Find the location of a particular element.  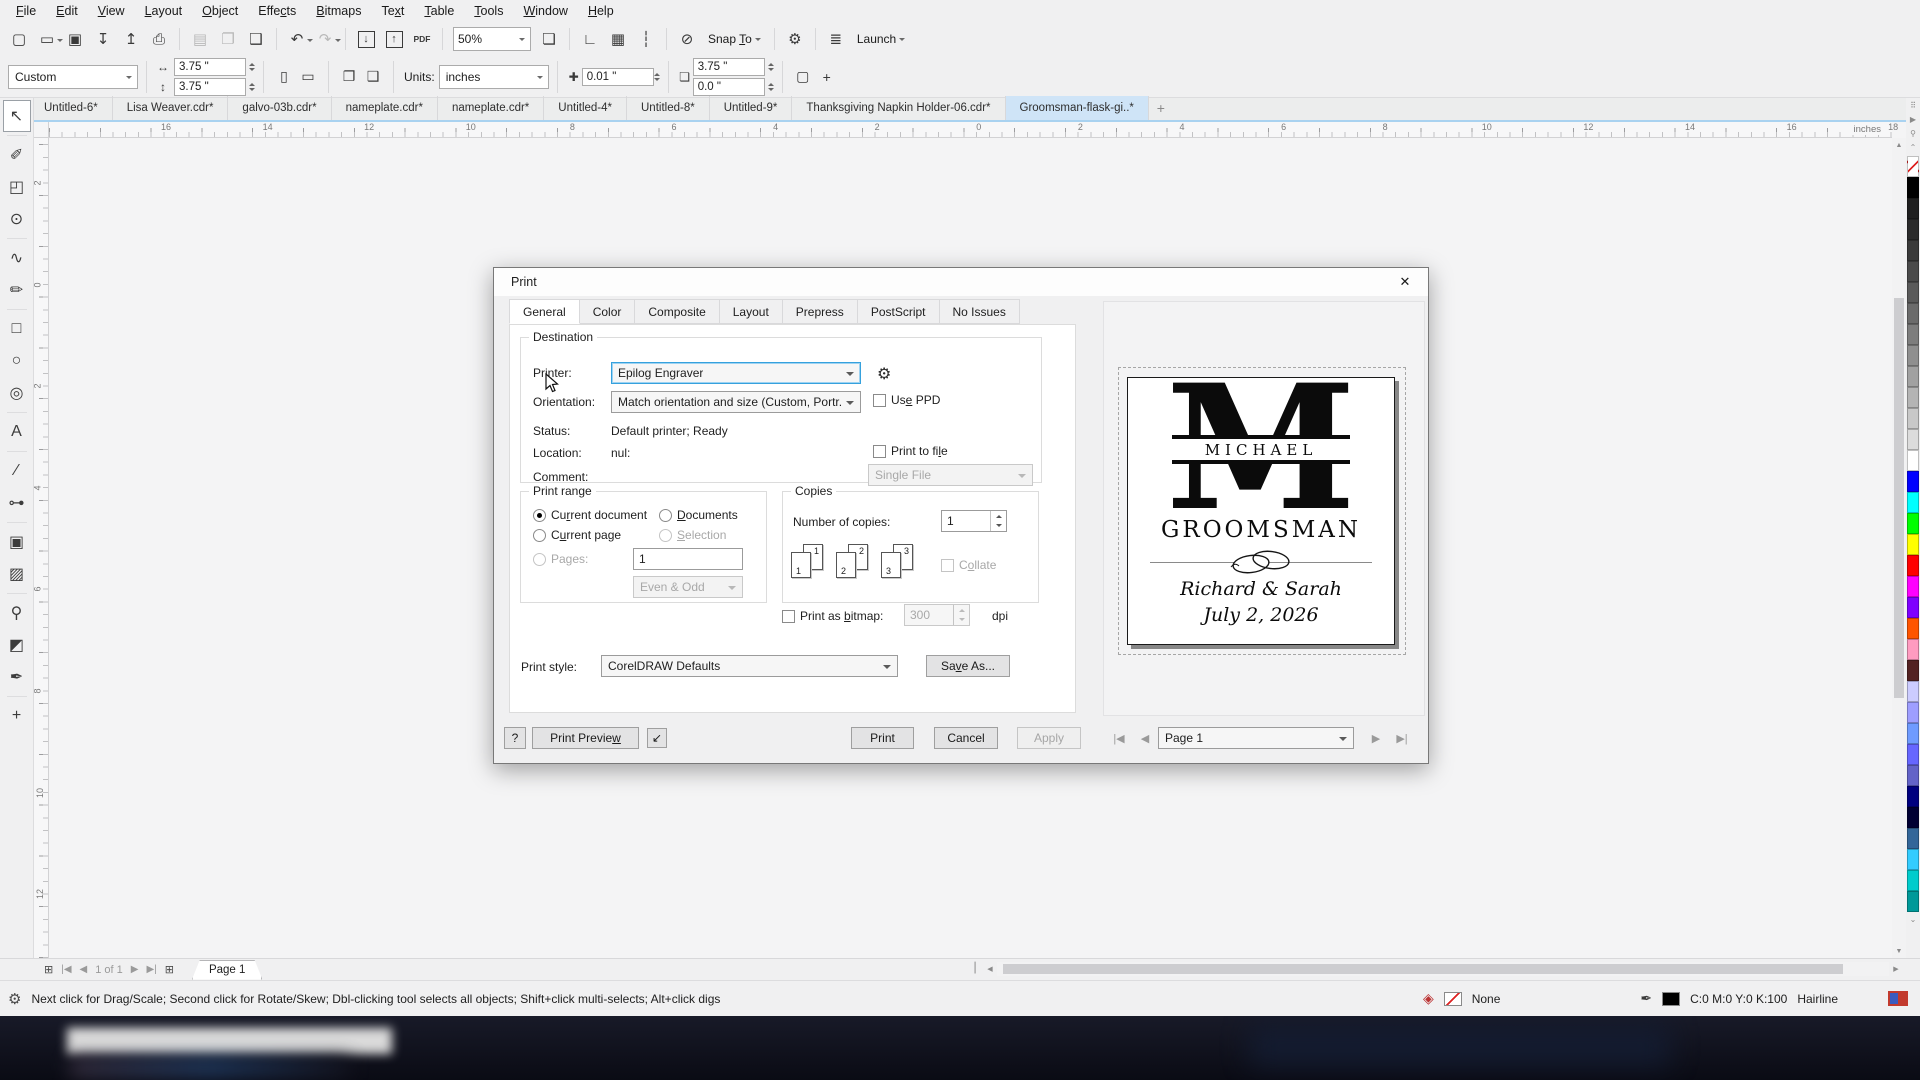

artistic-media-tool: ✏ is located at coordinates (17, 290).